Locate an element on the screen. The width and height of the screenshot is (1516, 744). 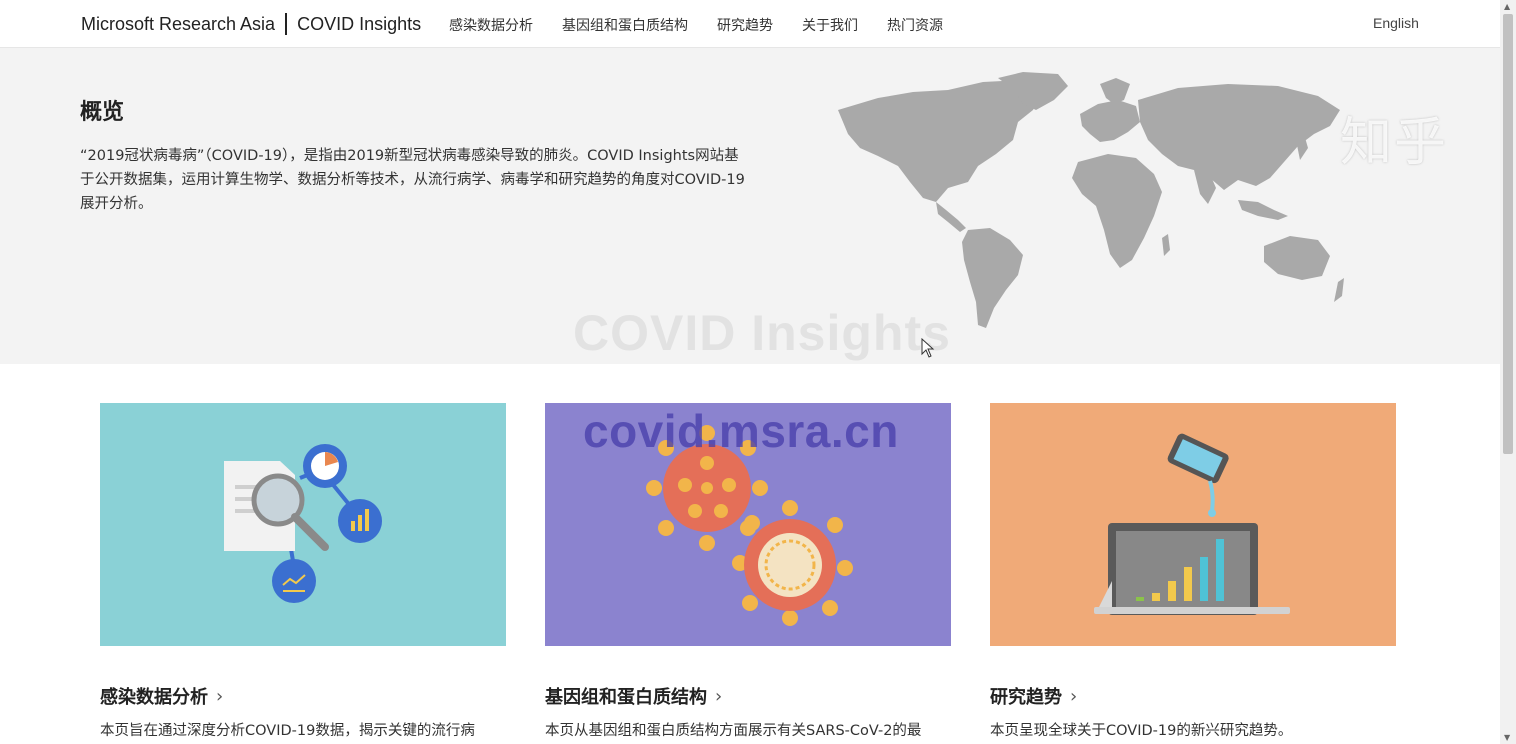
card-description: 本页呈现全球关于COVID-19的新兴研究趋势。 is located at coordinates (1141, 731).